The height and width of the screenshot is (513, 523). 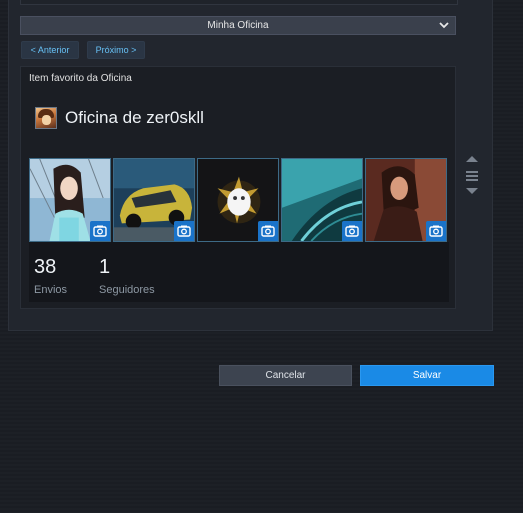 What do you see at coordinates (46, 118) in the screenshot?
I see `avatar` at bounding box center [46, 118].